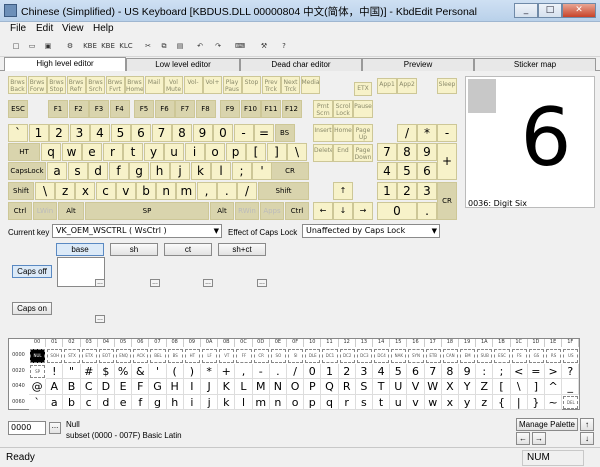 The width and height of the screenshot is (600, 467). I want to click on close-button: ✕, so click(579, 10).